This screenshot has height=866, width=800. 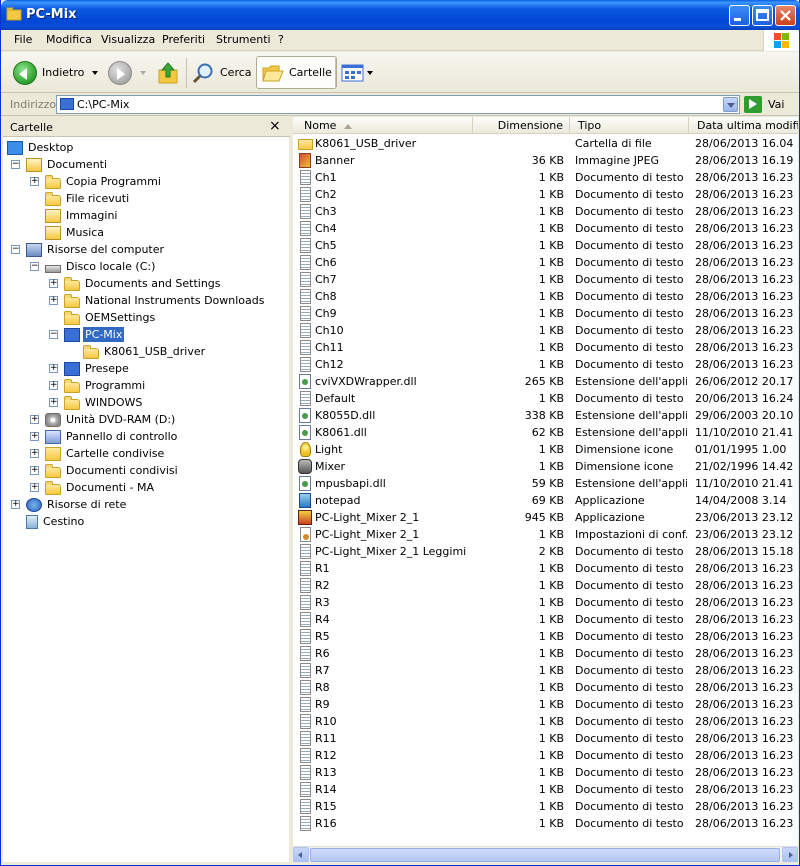 I want to click on tree-item: + National Instruments Downloads, so click(x=158, y=300).